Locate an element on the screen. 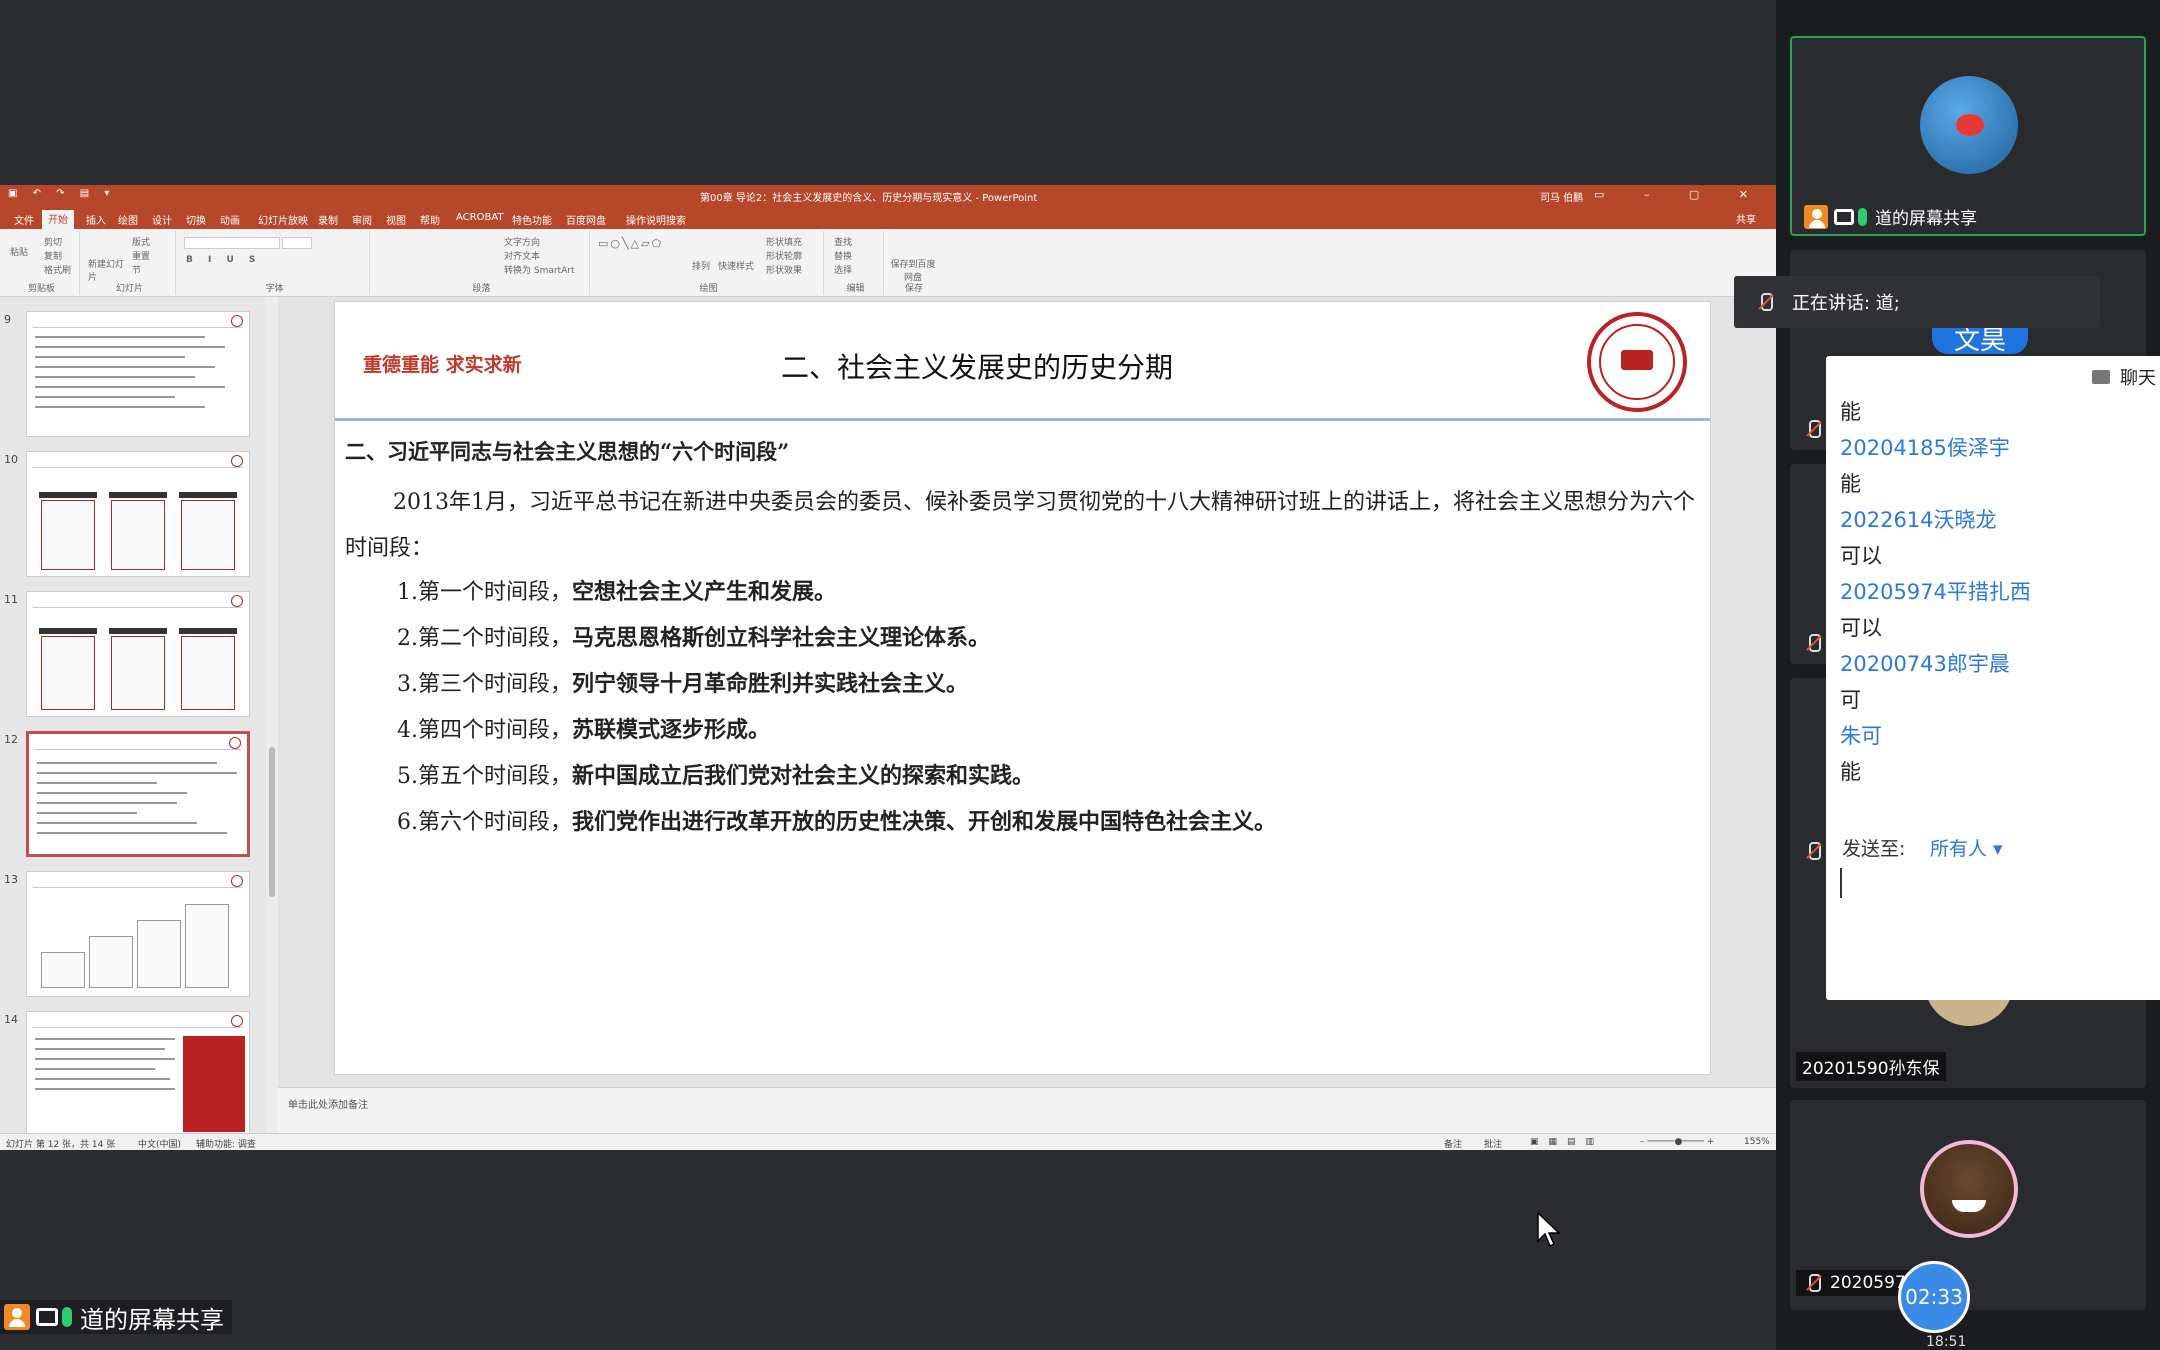 The image size is (2160, 1350). participant-tile: 20205974 is located at coordinates (1968, 1205).